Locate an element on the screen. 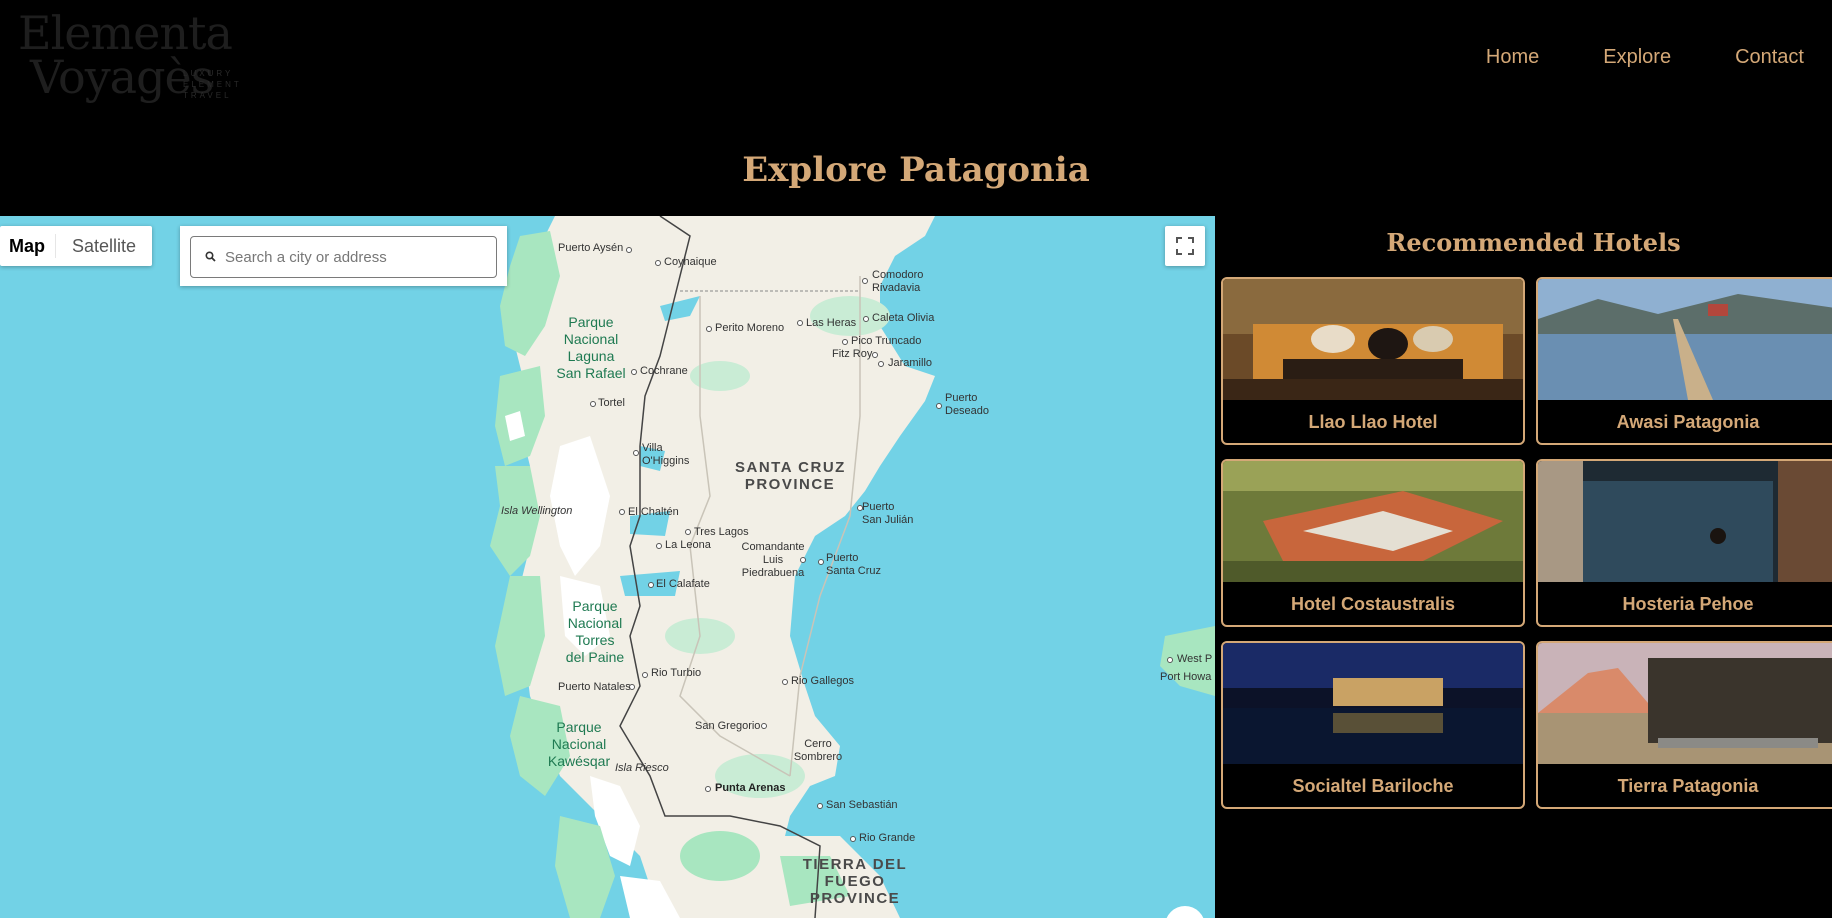 This screenshot has height=918, width=1832. map-label-comodoro: Comodoro is located at coordinates (898, 275).